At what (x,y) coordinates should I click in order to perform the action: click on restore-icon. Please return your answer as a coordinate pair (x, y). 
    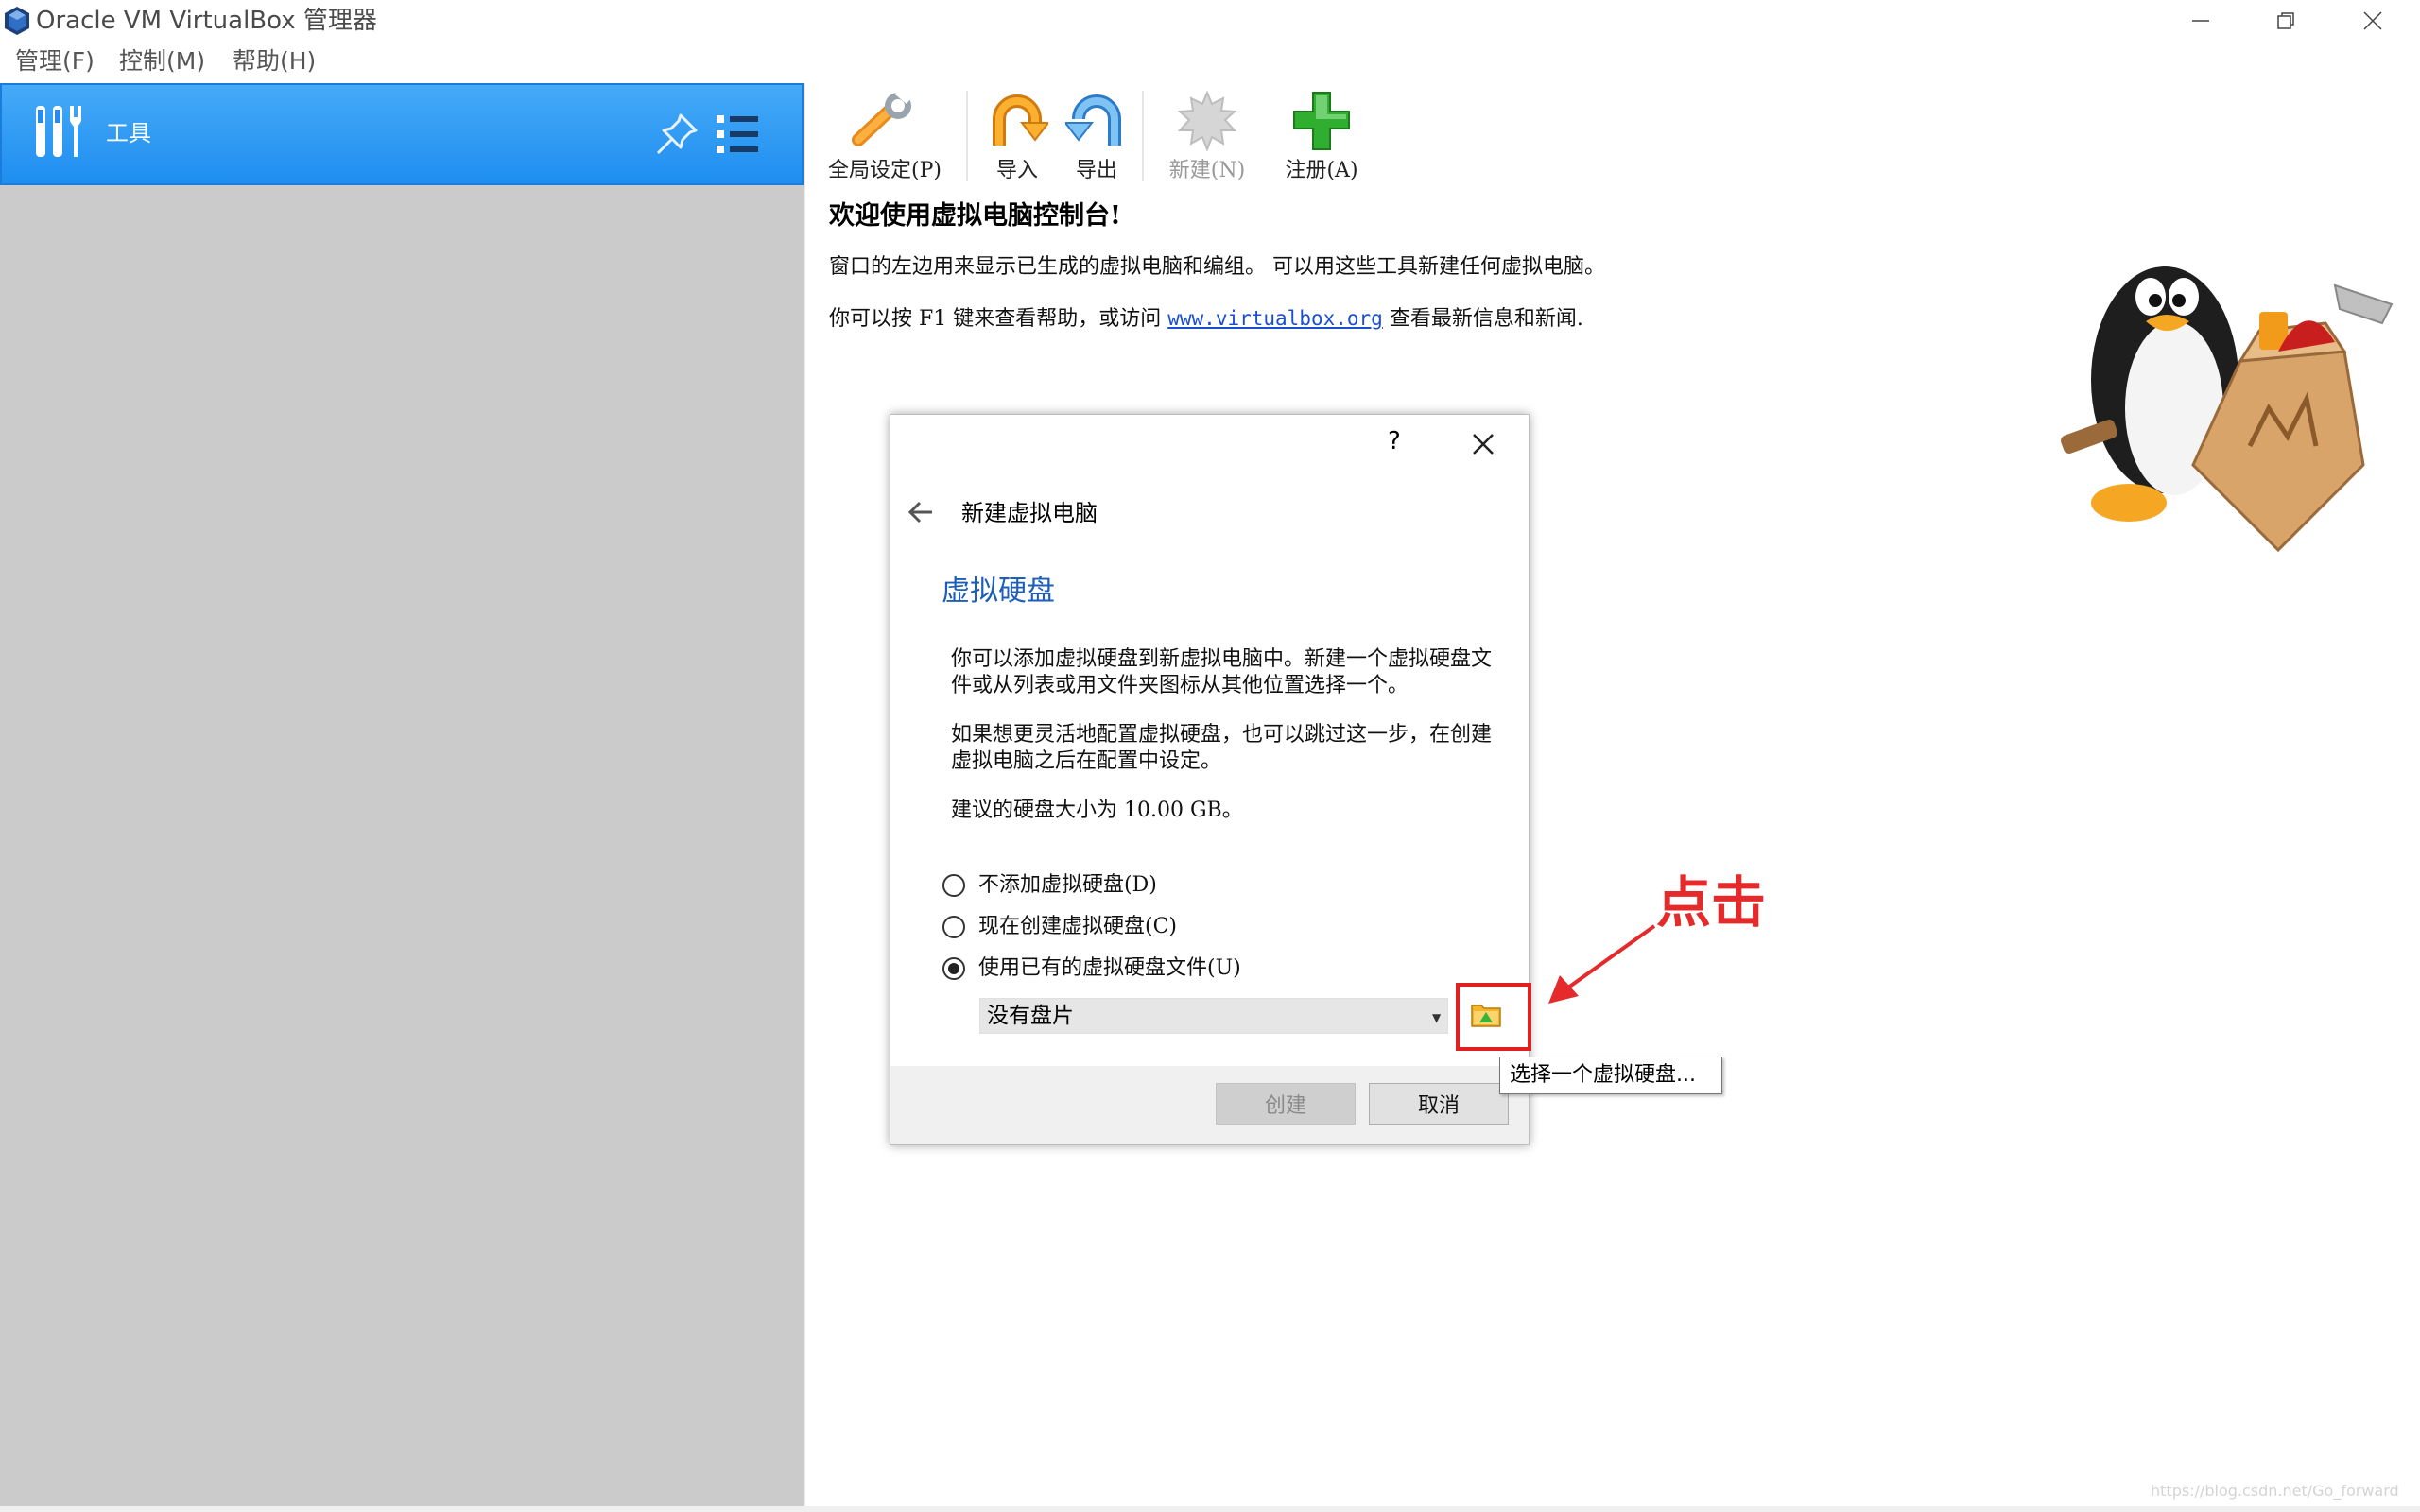
    Looking at the image, I should click on (2285, 20).